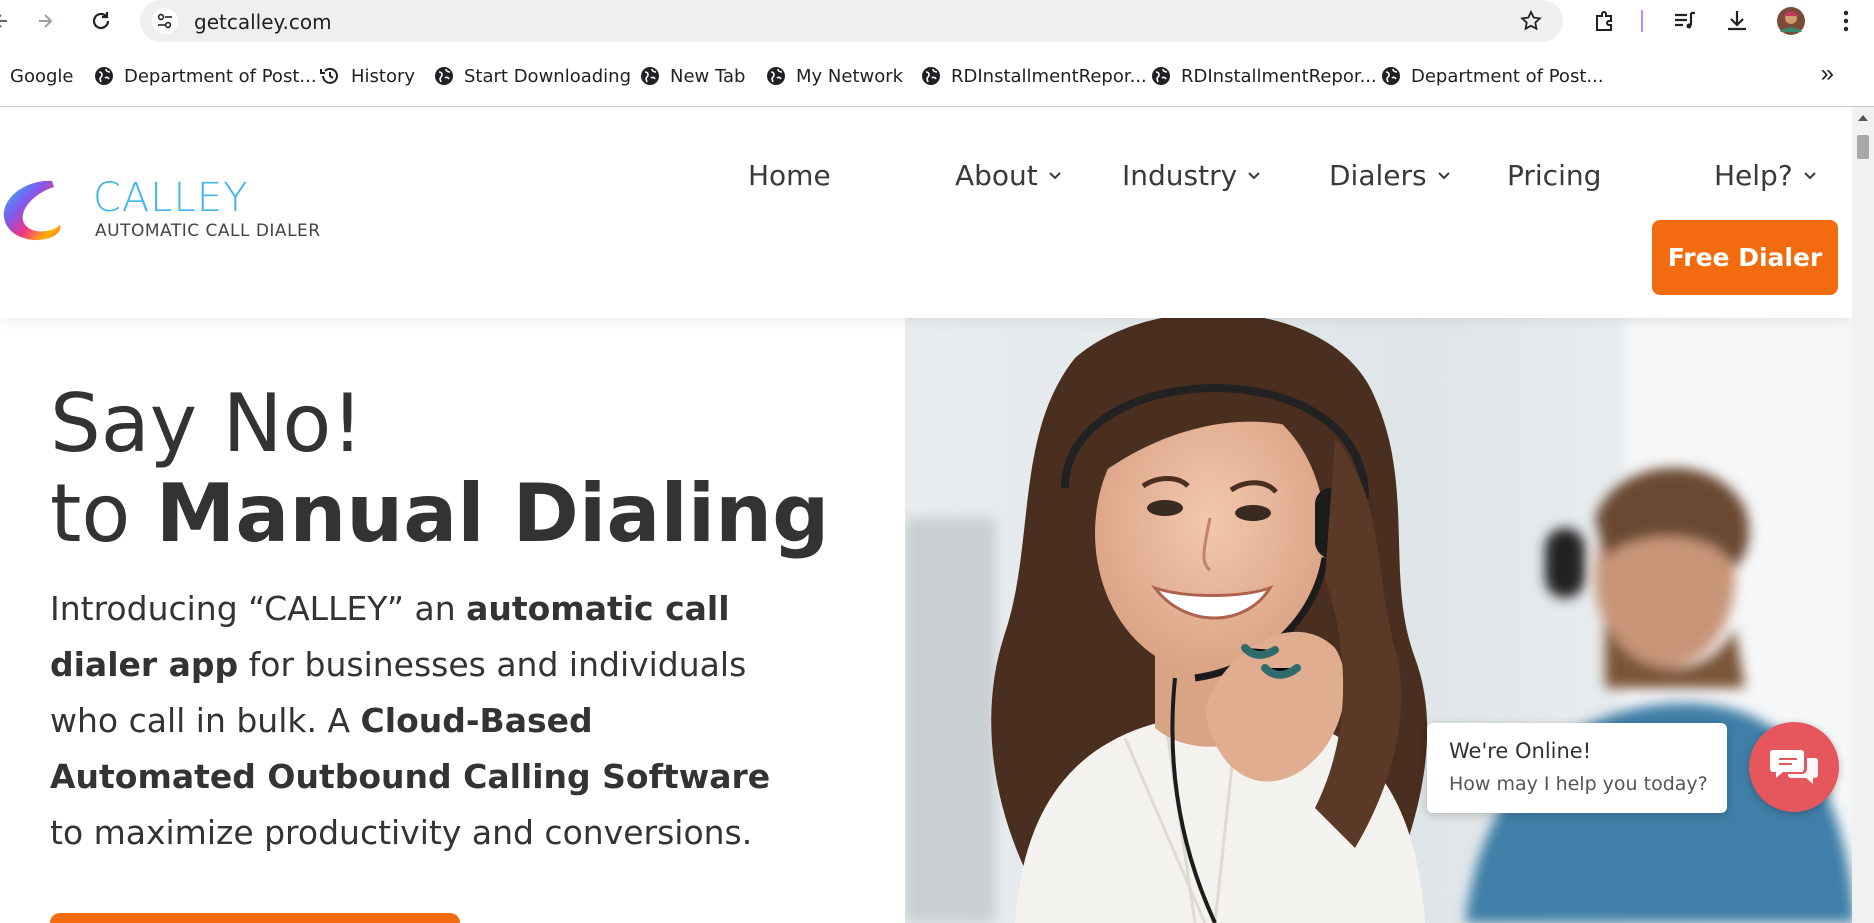  I want to click on logo-name: CALLEY, so click(171, 198).